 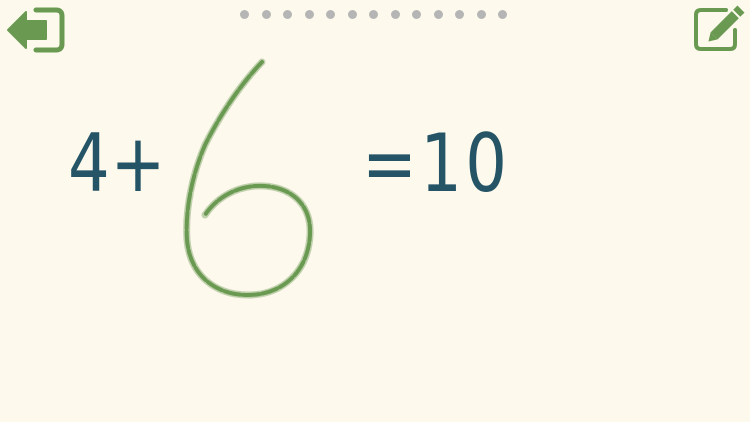 I want to click on edit-button, so click(x=720, y=29).